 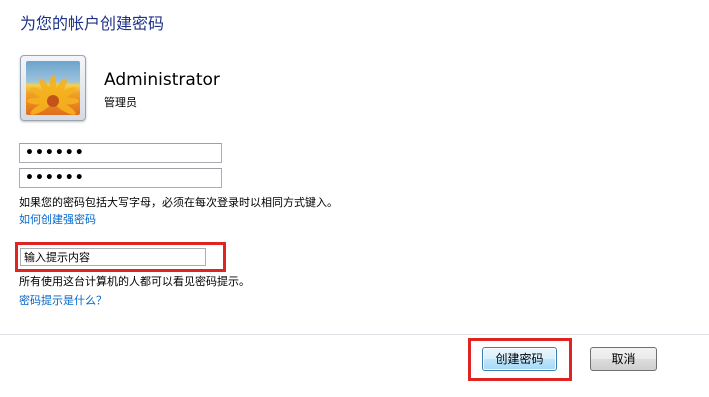 What do you see at coordinates (92, 23) in the screenshot?
I see `page-title: 为您的帐户创建密码` at bounding box center [92, 23].